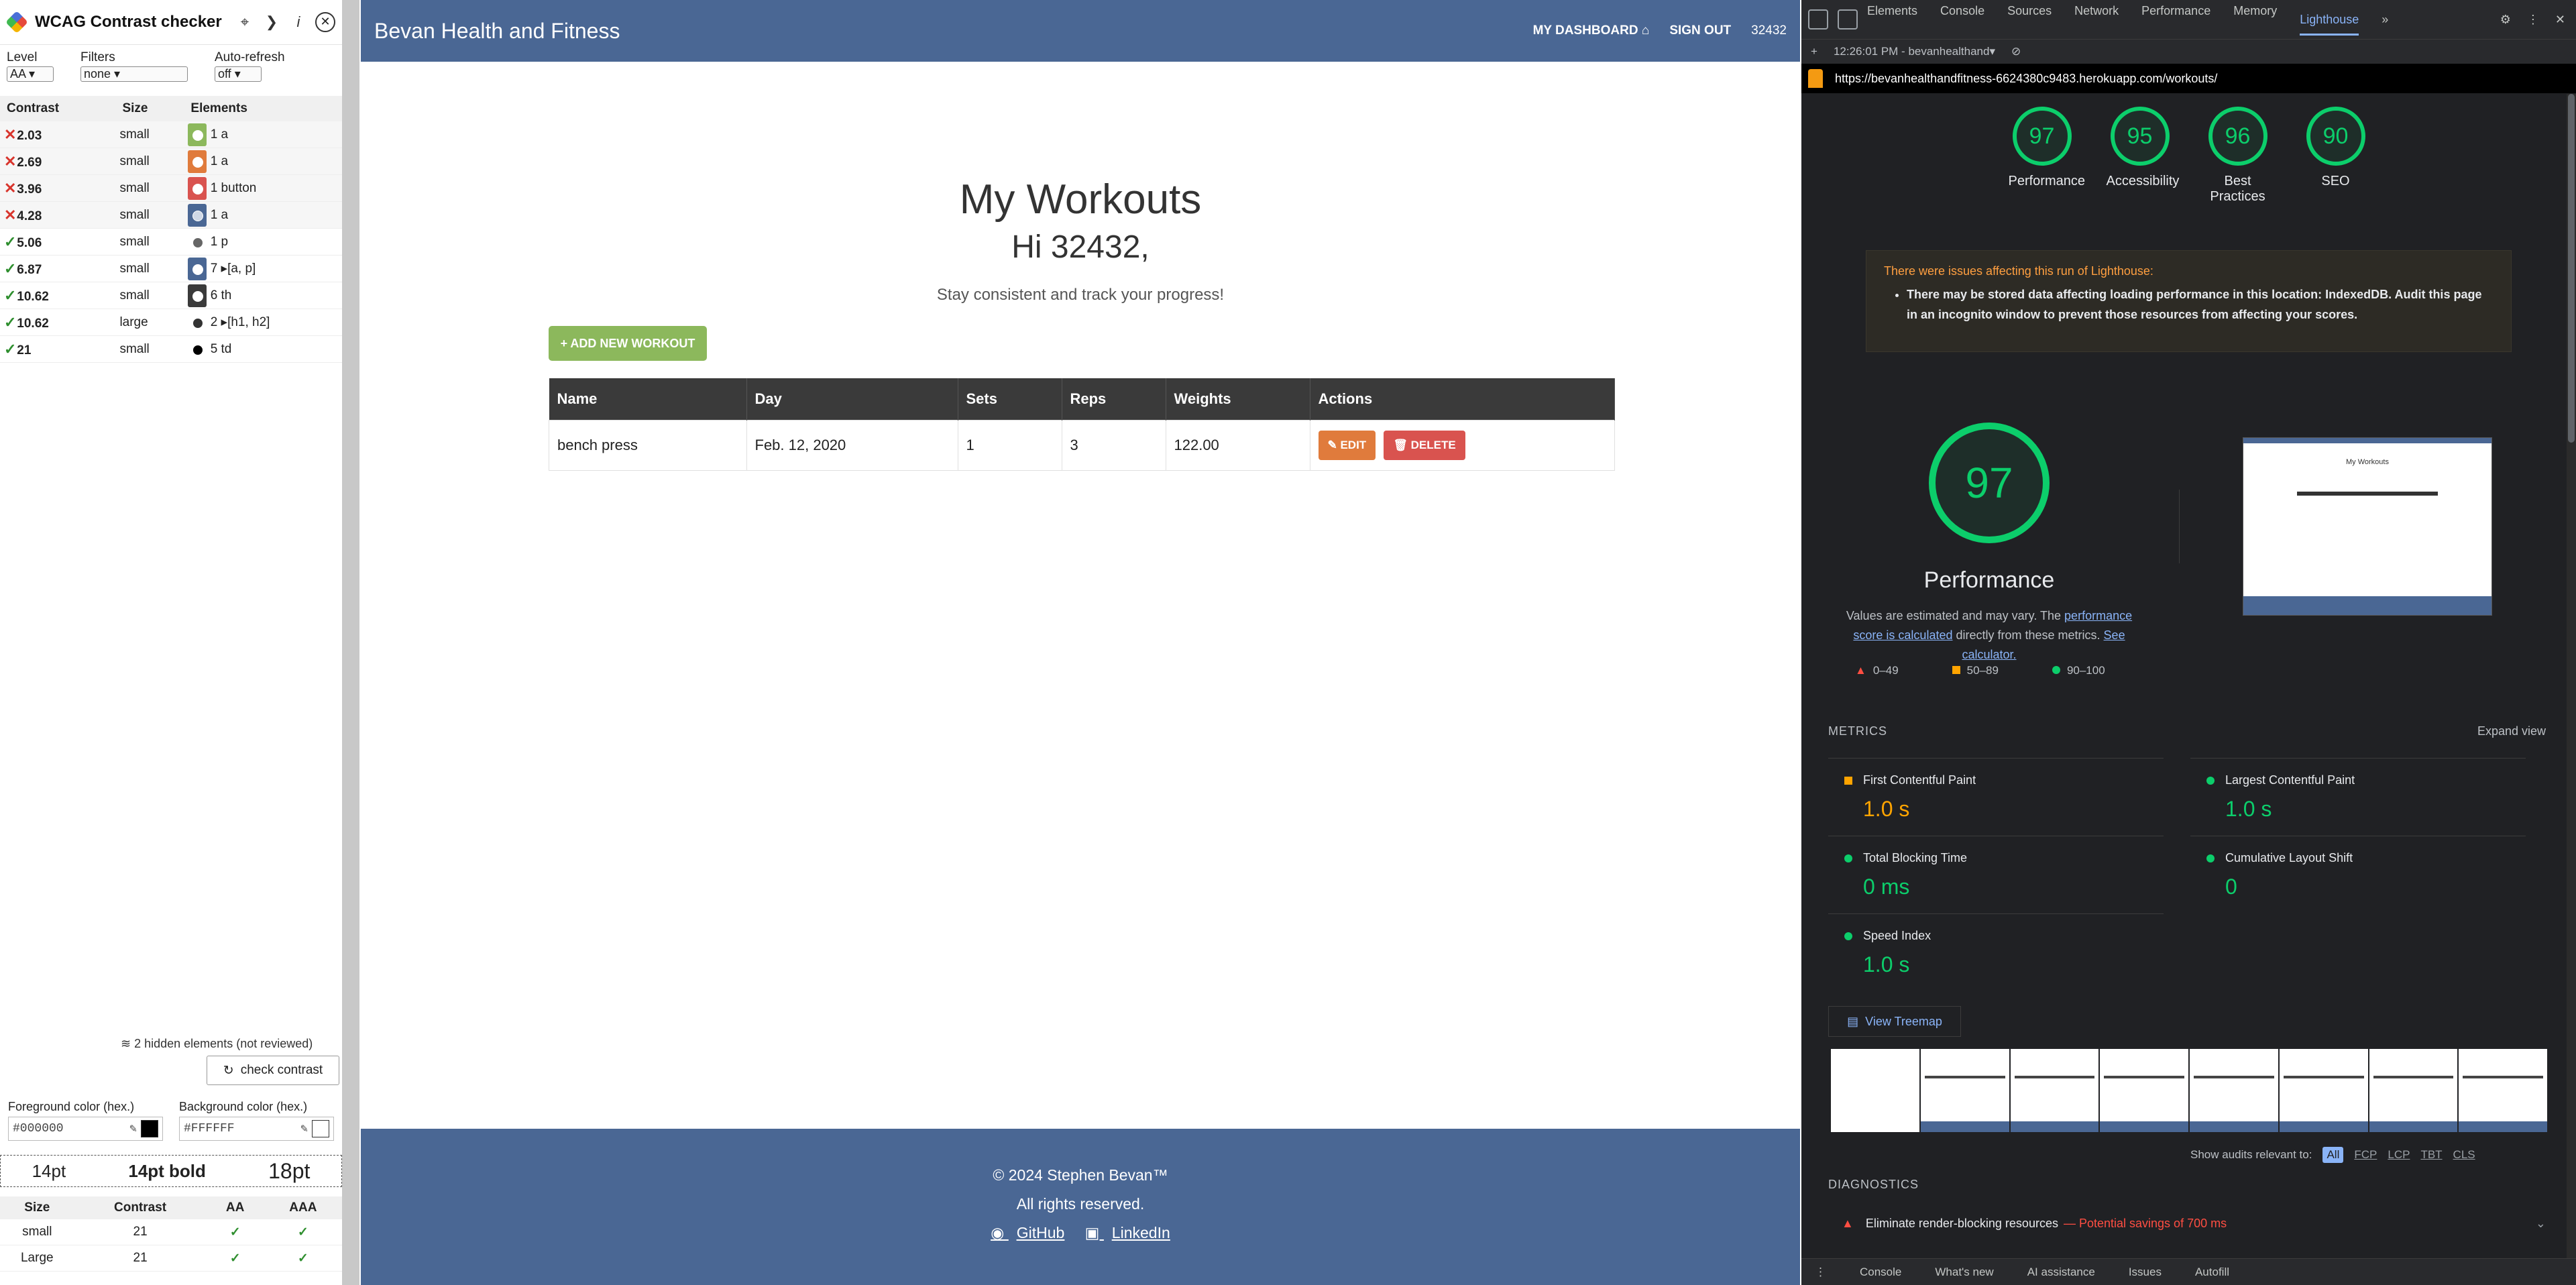 The width and height of the screenshot is (2576, 1285). What do you see at coordinates (2143, 174) in the screenshot?
I see `gauge-accessibility: 95 Accessibility` at bounding box center [2143, 174].